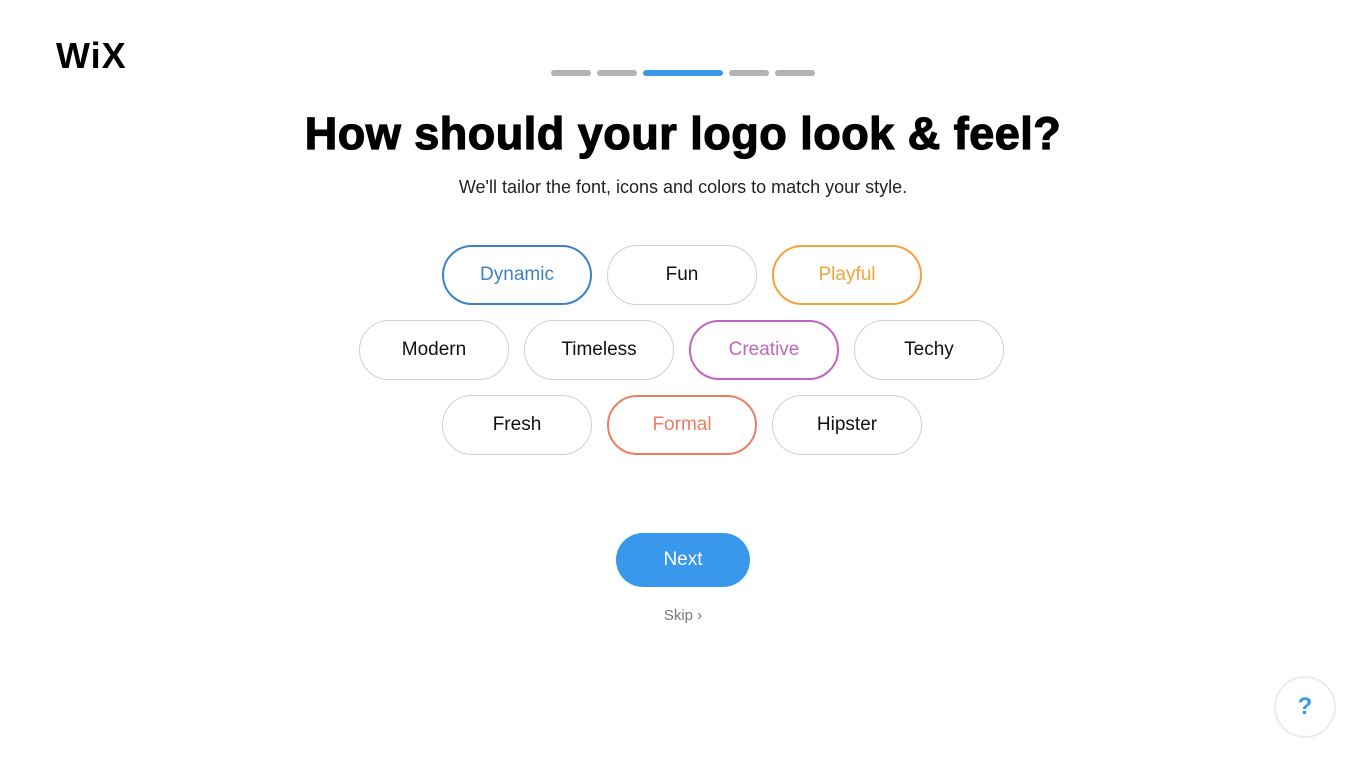 This screenshot has height=768, width=1366. I want to click on style-option-timeless: Timeless, so click(599, 350).